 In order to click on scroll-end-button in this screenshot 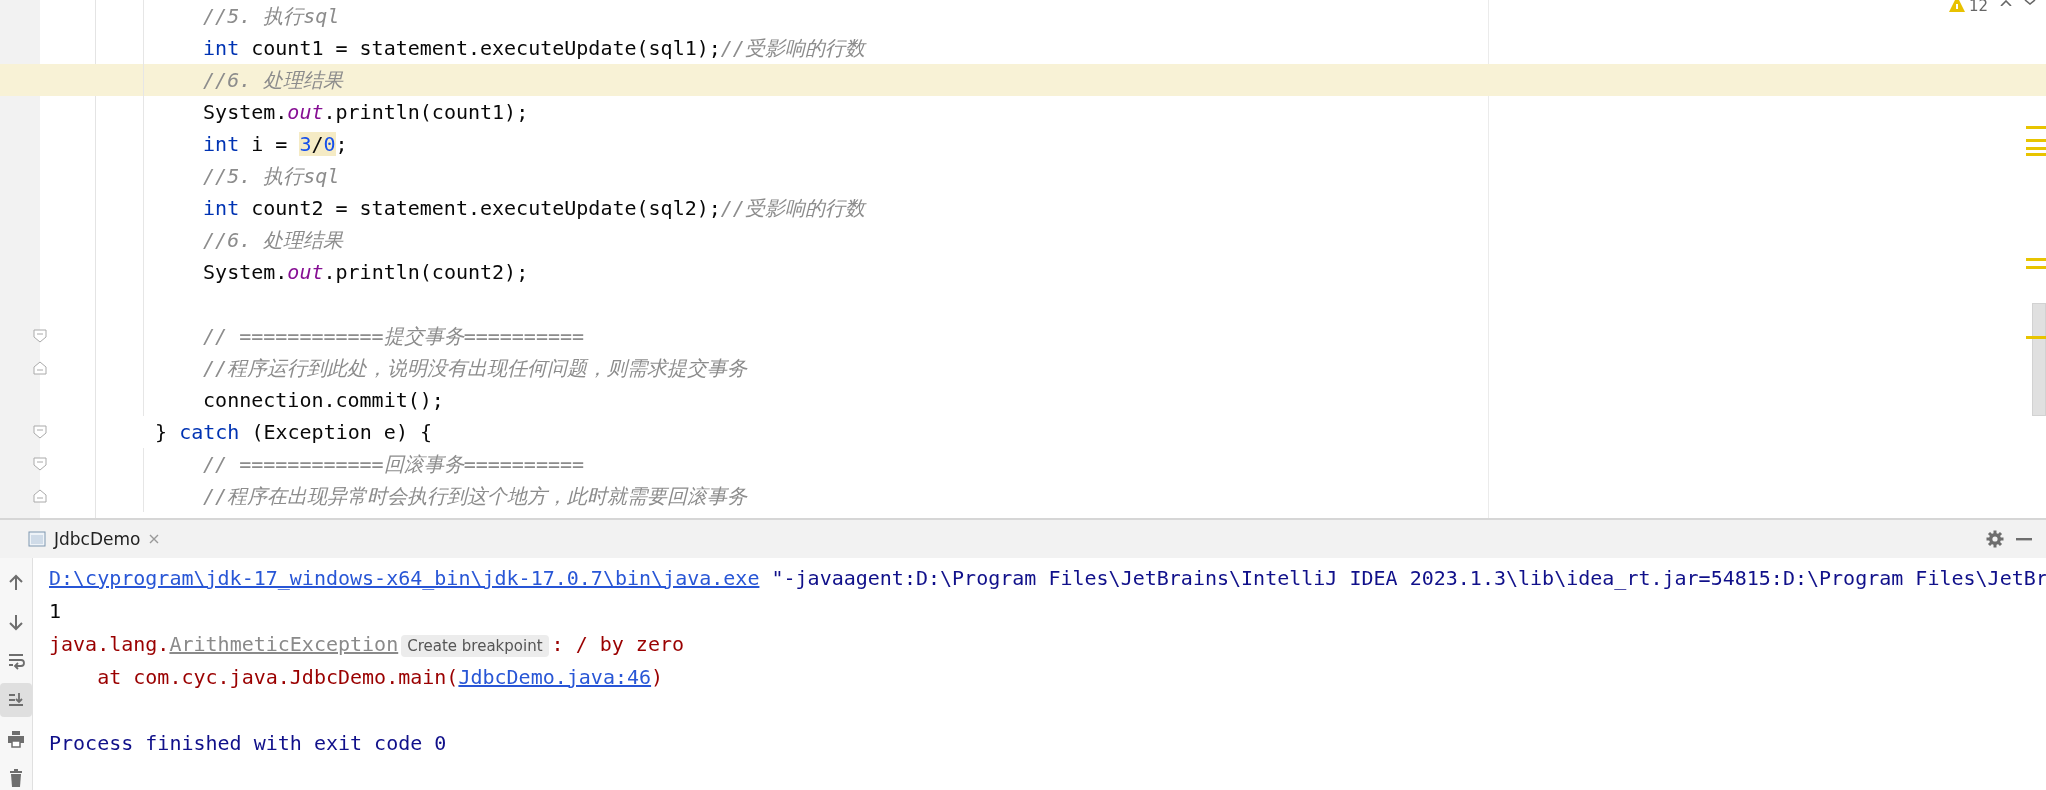, I will do `click(16, 700)`.